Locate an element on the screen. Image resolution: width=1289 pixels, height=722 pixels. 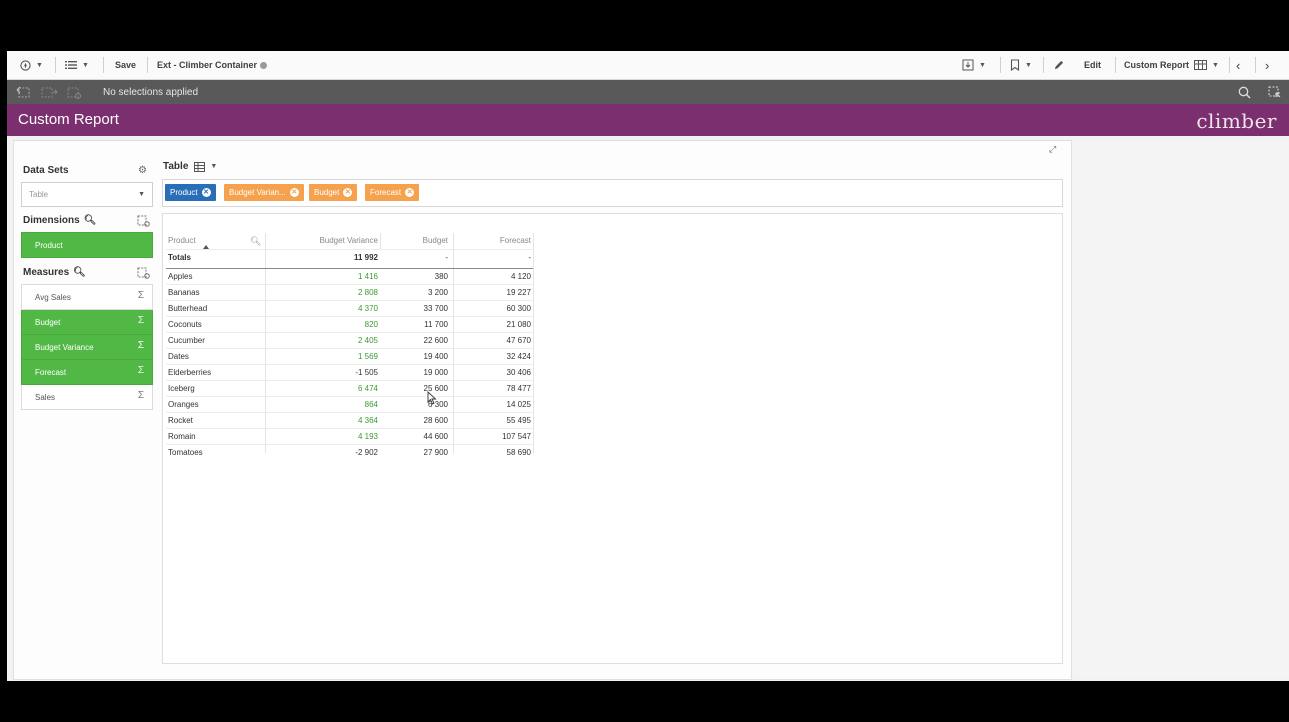
table-row: Cucumber 2 405 22 600 47 670 is located at coordinates (349, 341).